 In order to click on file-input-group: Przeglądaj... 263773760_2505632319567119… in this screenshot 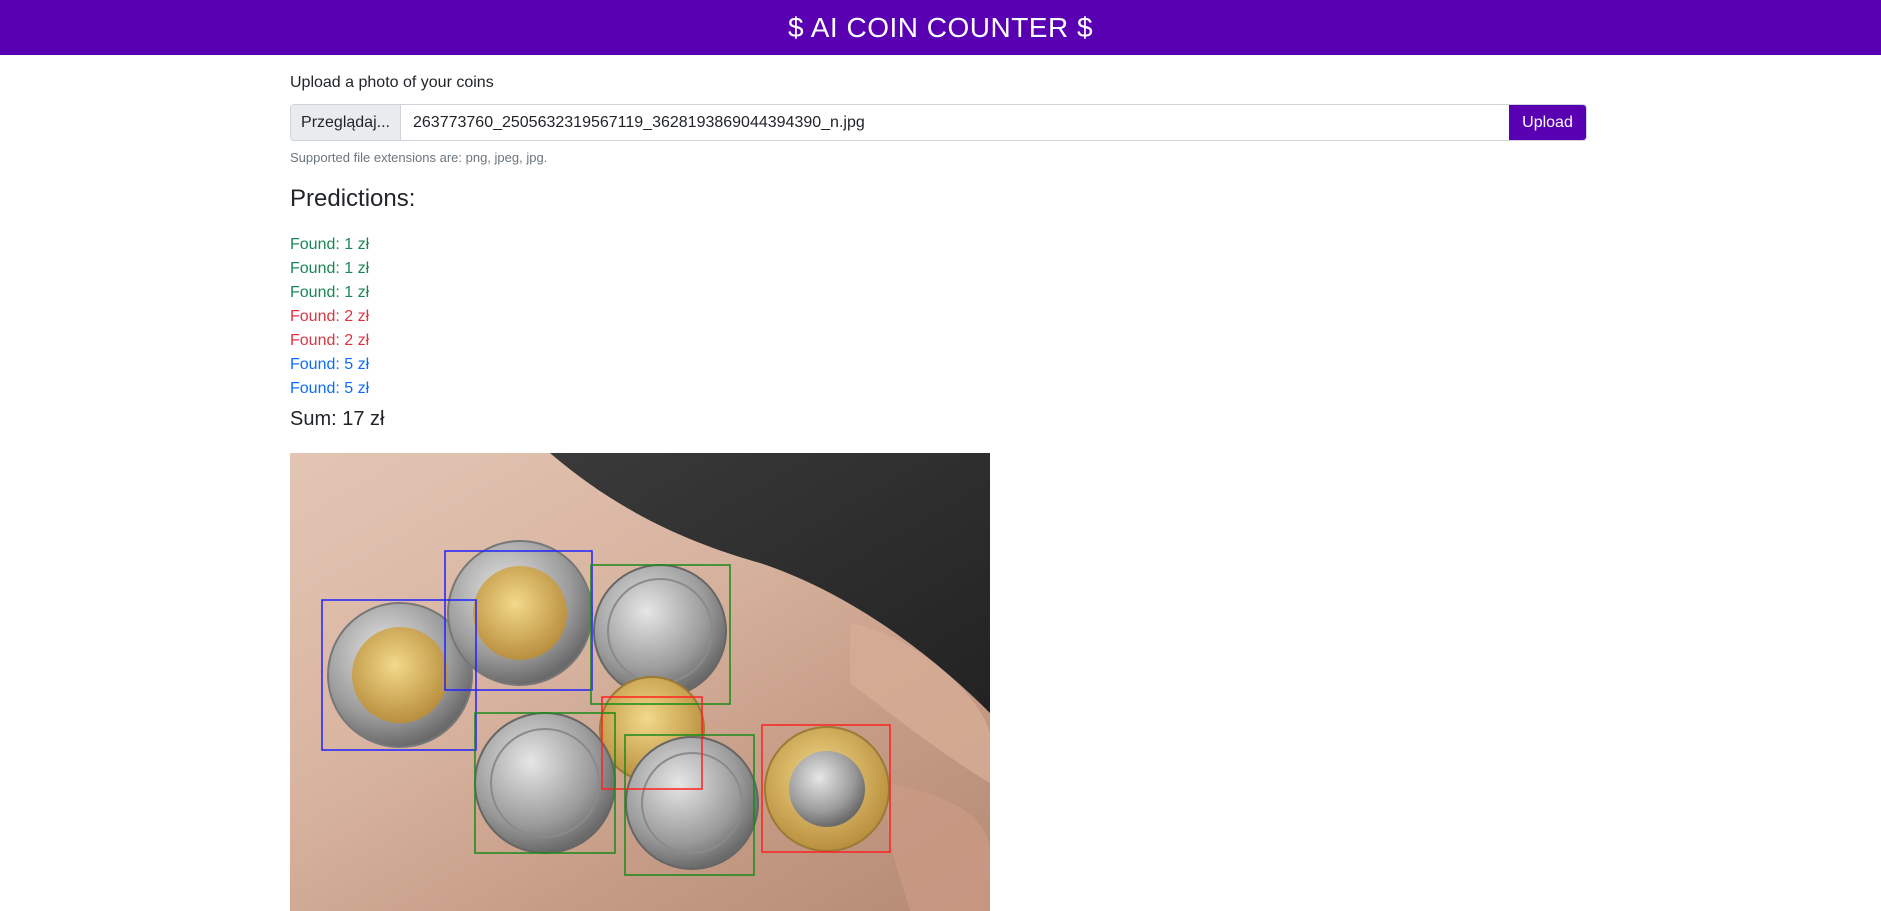, I will do `click(938, 122)`.